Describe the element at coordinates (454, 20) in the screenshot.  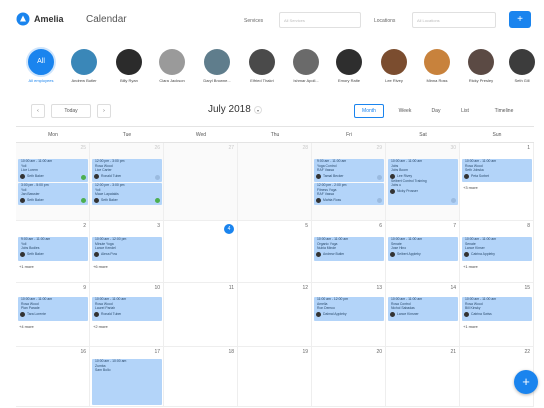
I see `locations-select: All Locations` at that location.